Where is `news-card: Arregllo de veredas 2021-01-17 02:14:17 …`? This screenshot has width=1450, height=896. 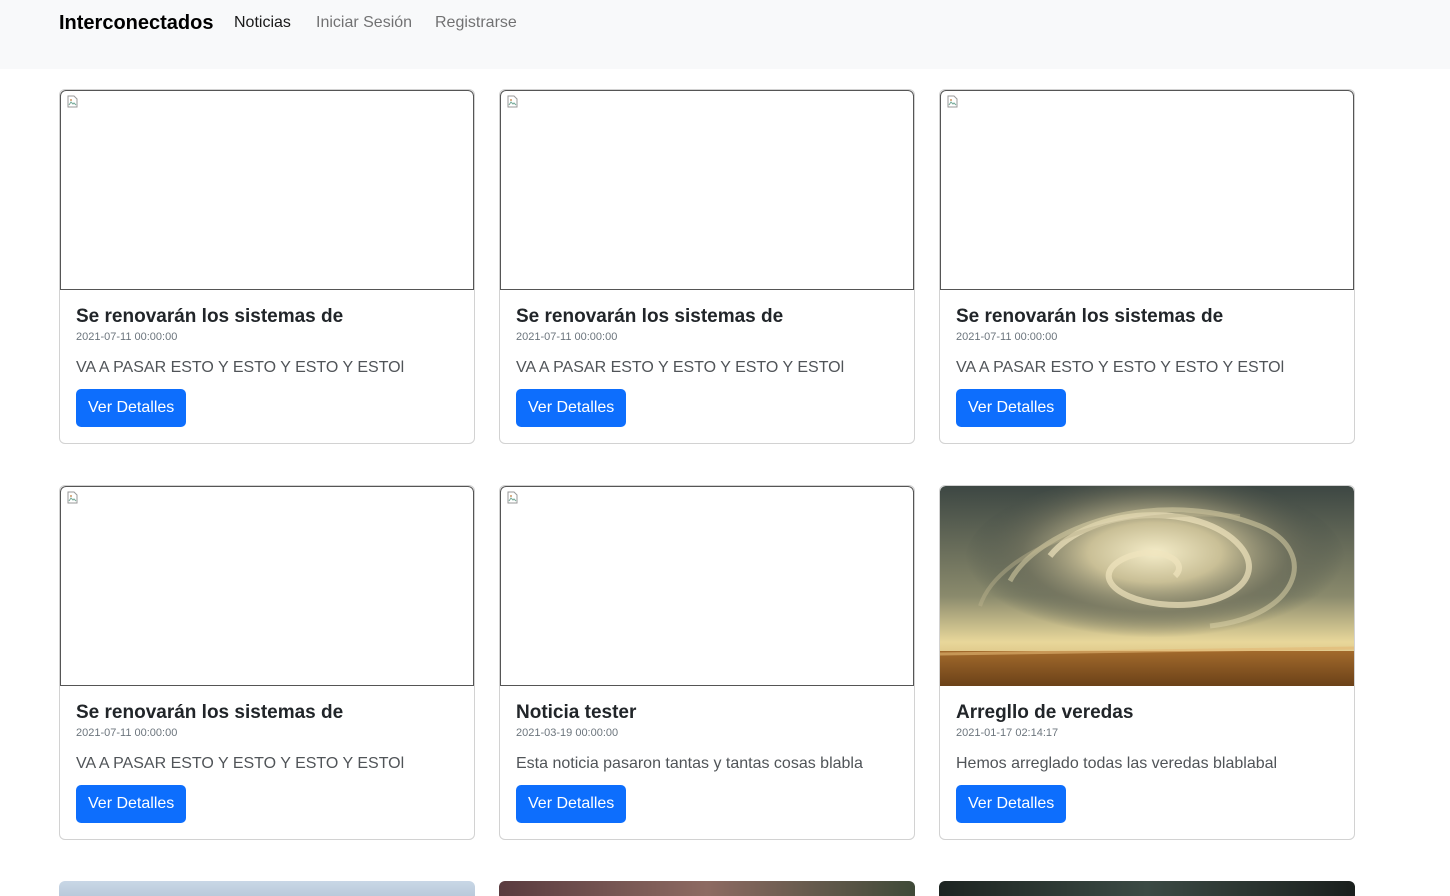 news-card: Arregllo de veredas 2021-01-17 02:14:17 … is located at coordinates (1147, 662).